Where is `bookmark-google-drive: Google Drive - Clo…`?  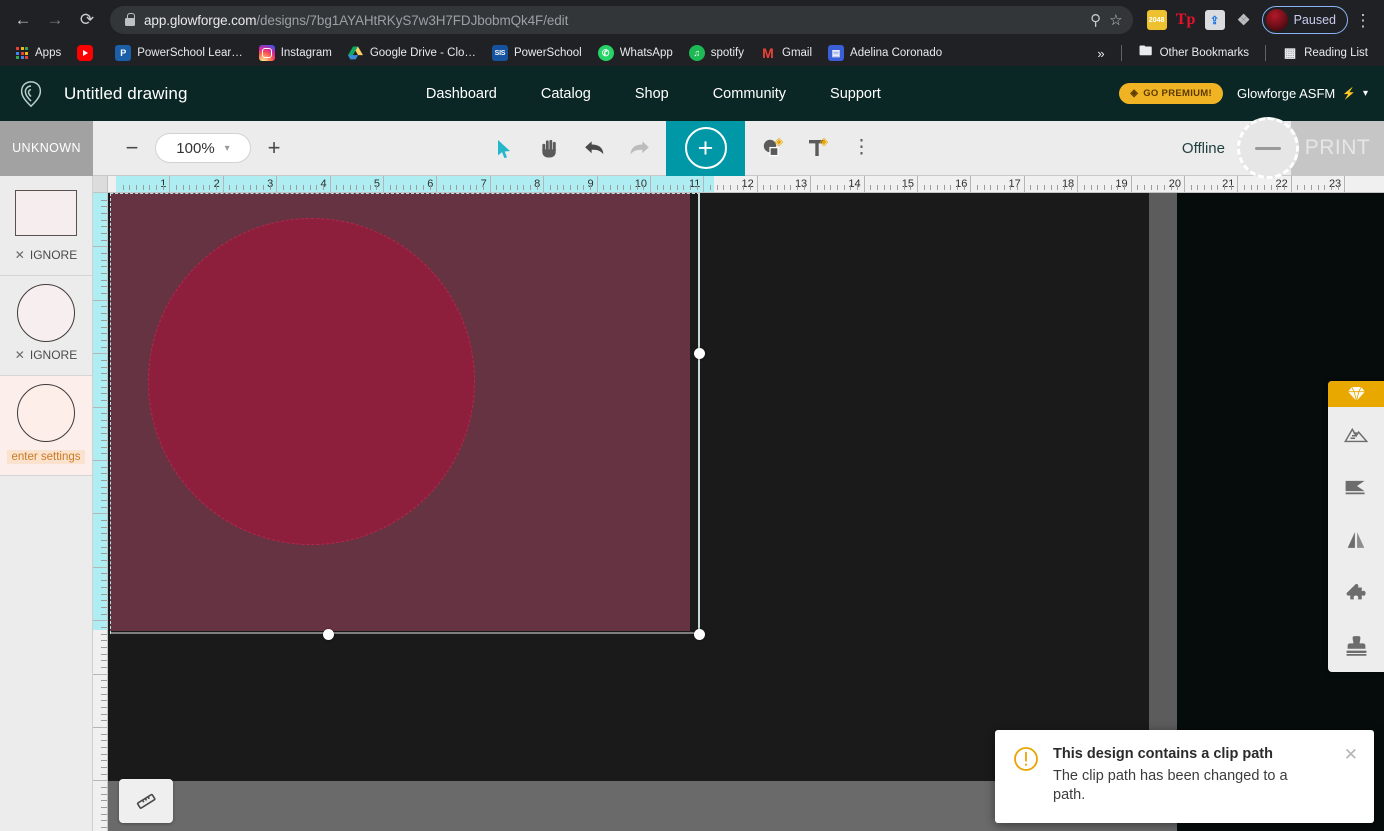 bookmark-google-drive: Google Drive - Clo… is located at coordinates (412, 53).